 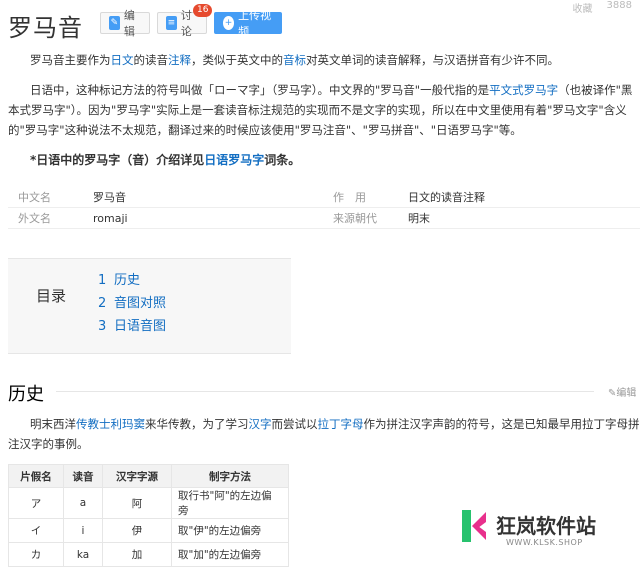 What do you see at coordinates (132, 326) in the screenshot?
I see `toc-item-japanese-chart: 3 日语音图` at bounding box center [132, 326].